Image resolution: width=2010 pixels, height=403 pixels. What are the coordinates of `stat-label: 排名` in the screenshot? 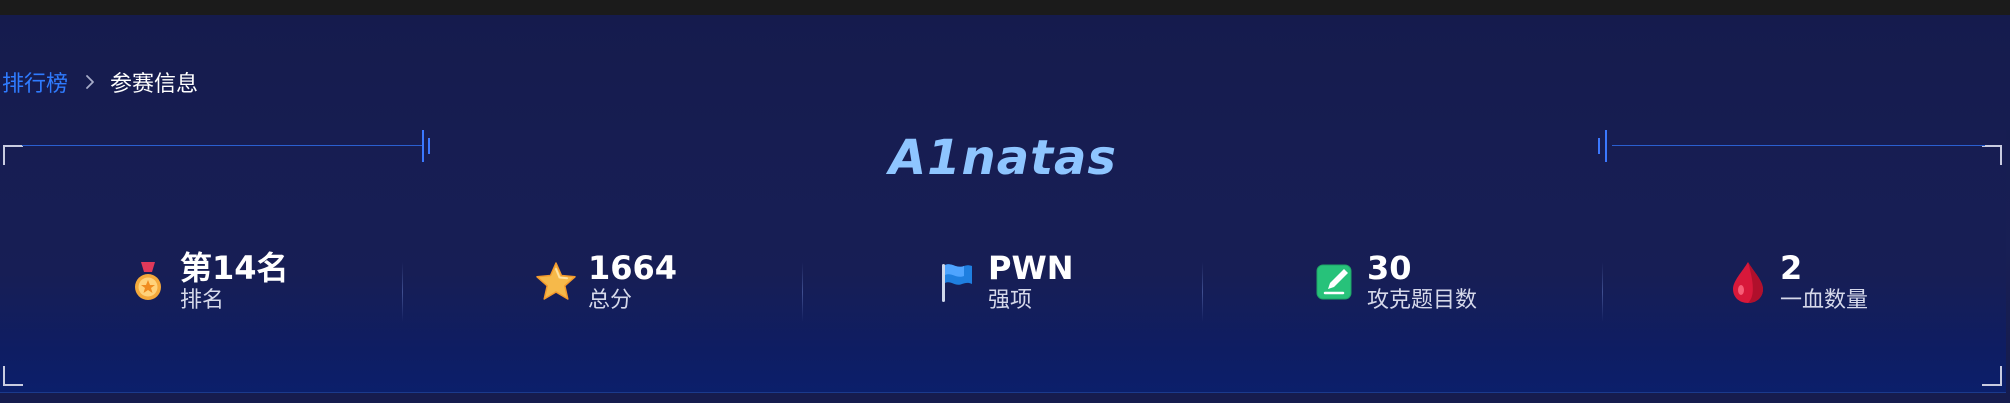 It's located at (202, 300).